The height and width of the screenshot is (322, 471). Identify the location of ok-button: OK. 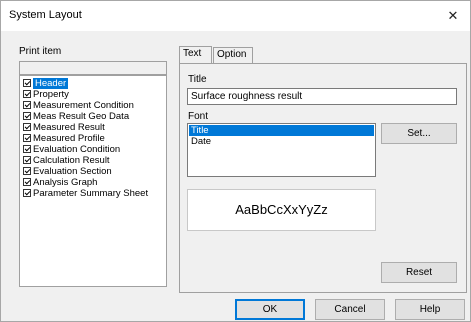
(270, 309).